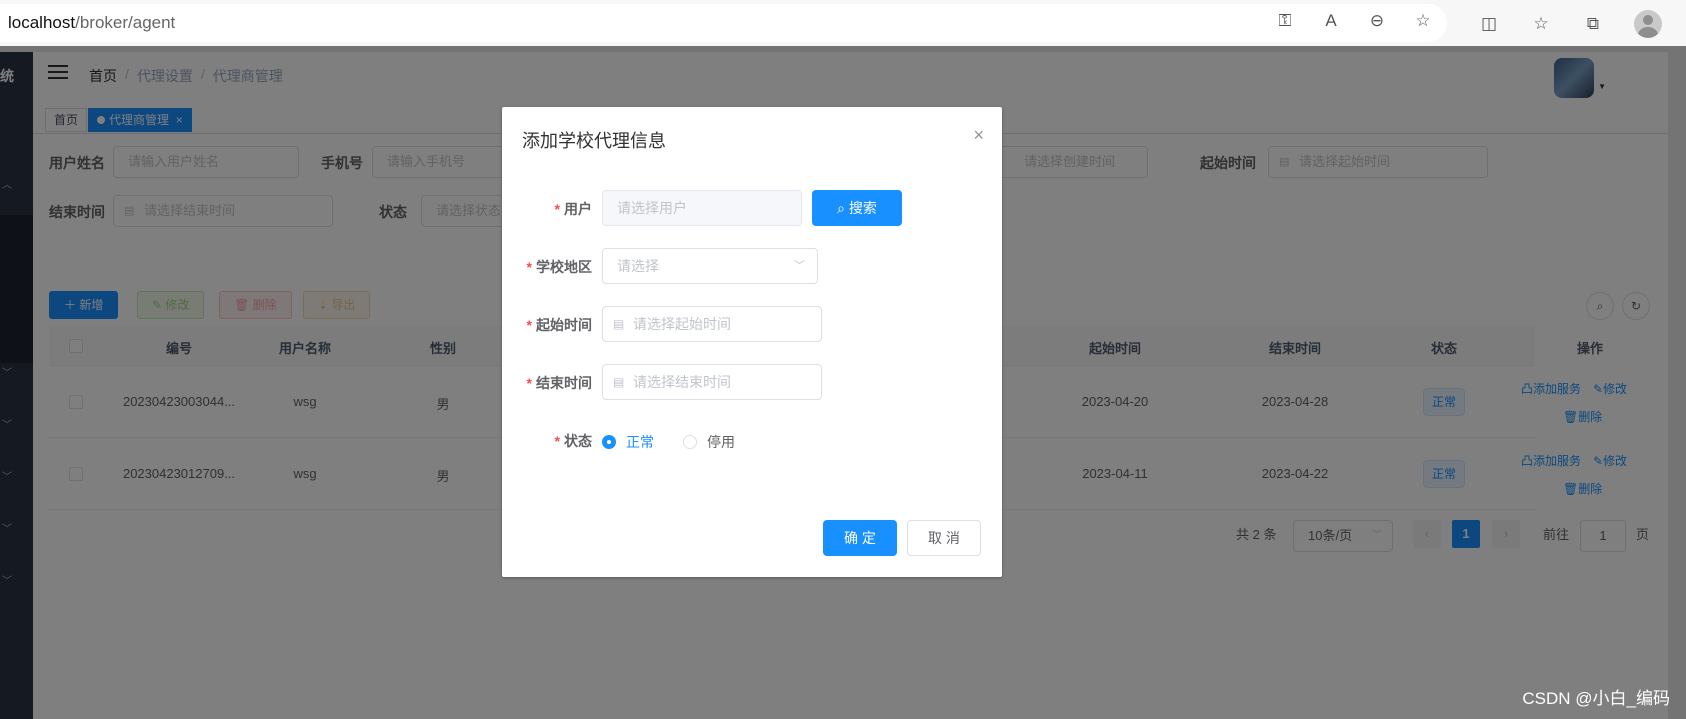  What do you see at coordinates (841, 208) in the screenshot?
I see `search-icon: ⌕` at bounding box center [841, 208].